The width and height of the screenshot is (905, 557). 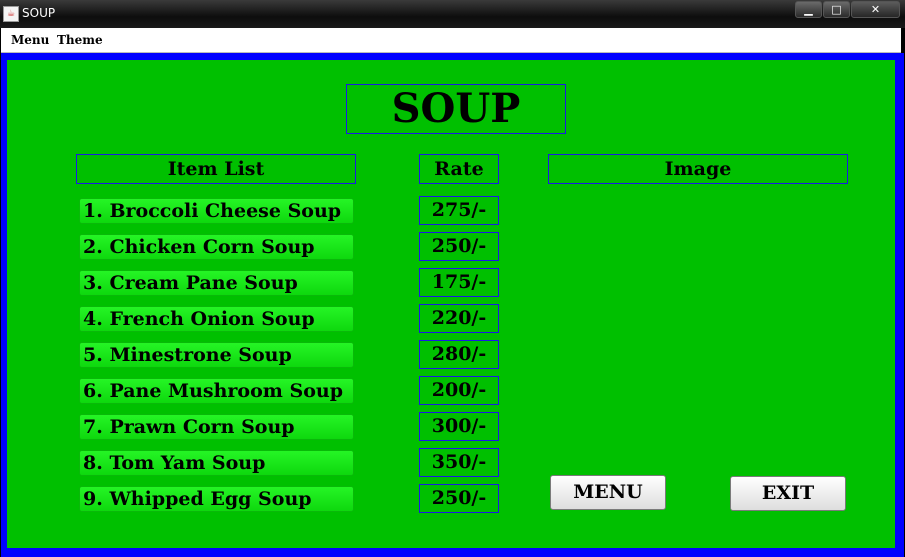 I want to click on soup-item-button: 6. Pane Mushroom Soup, so click(x=216, y=391).